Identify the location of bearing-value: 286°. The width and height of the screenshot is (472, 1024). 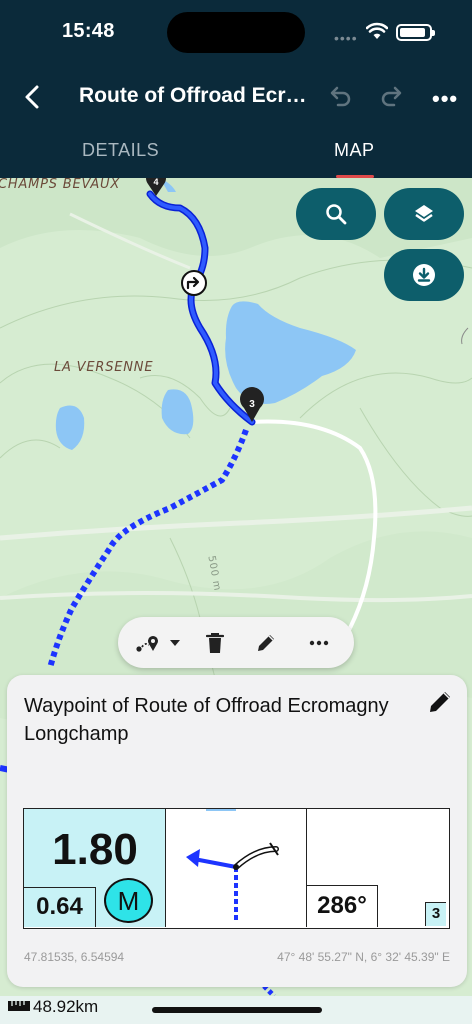
(342, 906).